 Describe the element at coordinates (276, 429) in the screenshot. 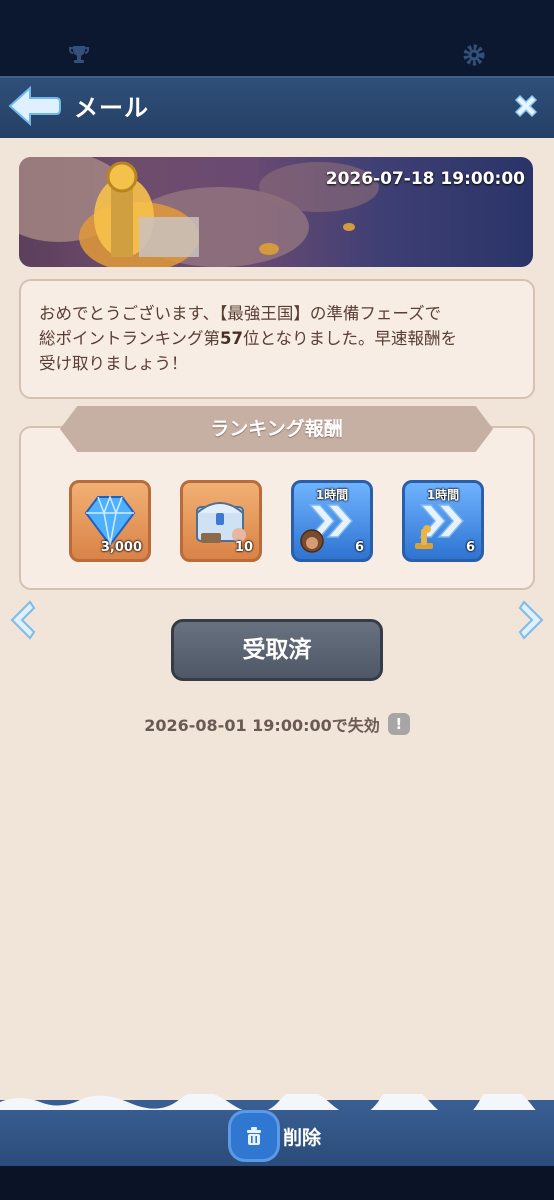

I see `reward-title: ランキング報酬` at that location.